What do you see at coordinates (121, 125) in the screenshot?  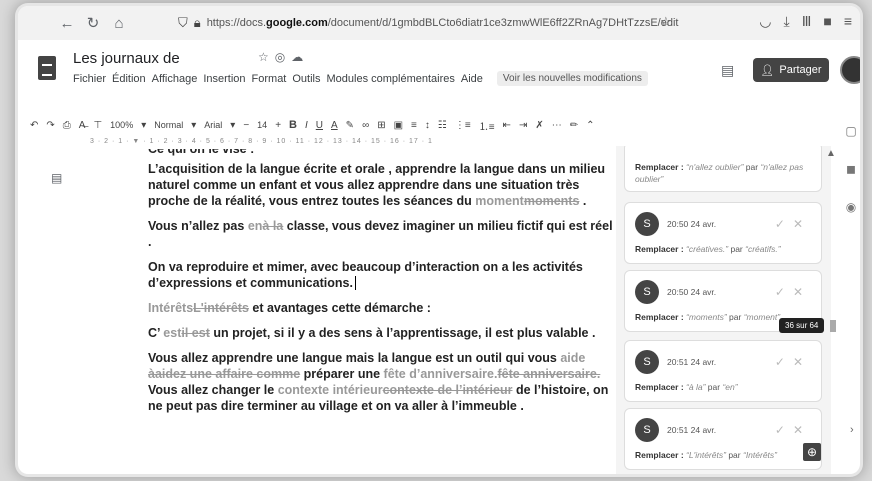 I see `zoom-select: 100%` at bounding box center [121, 125].